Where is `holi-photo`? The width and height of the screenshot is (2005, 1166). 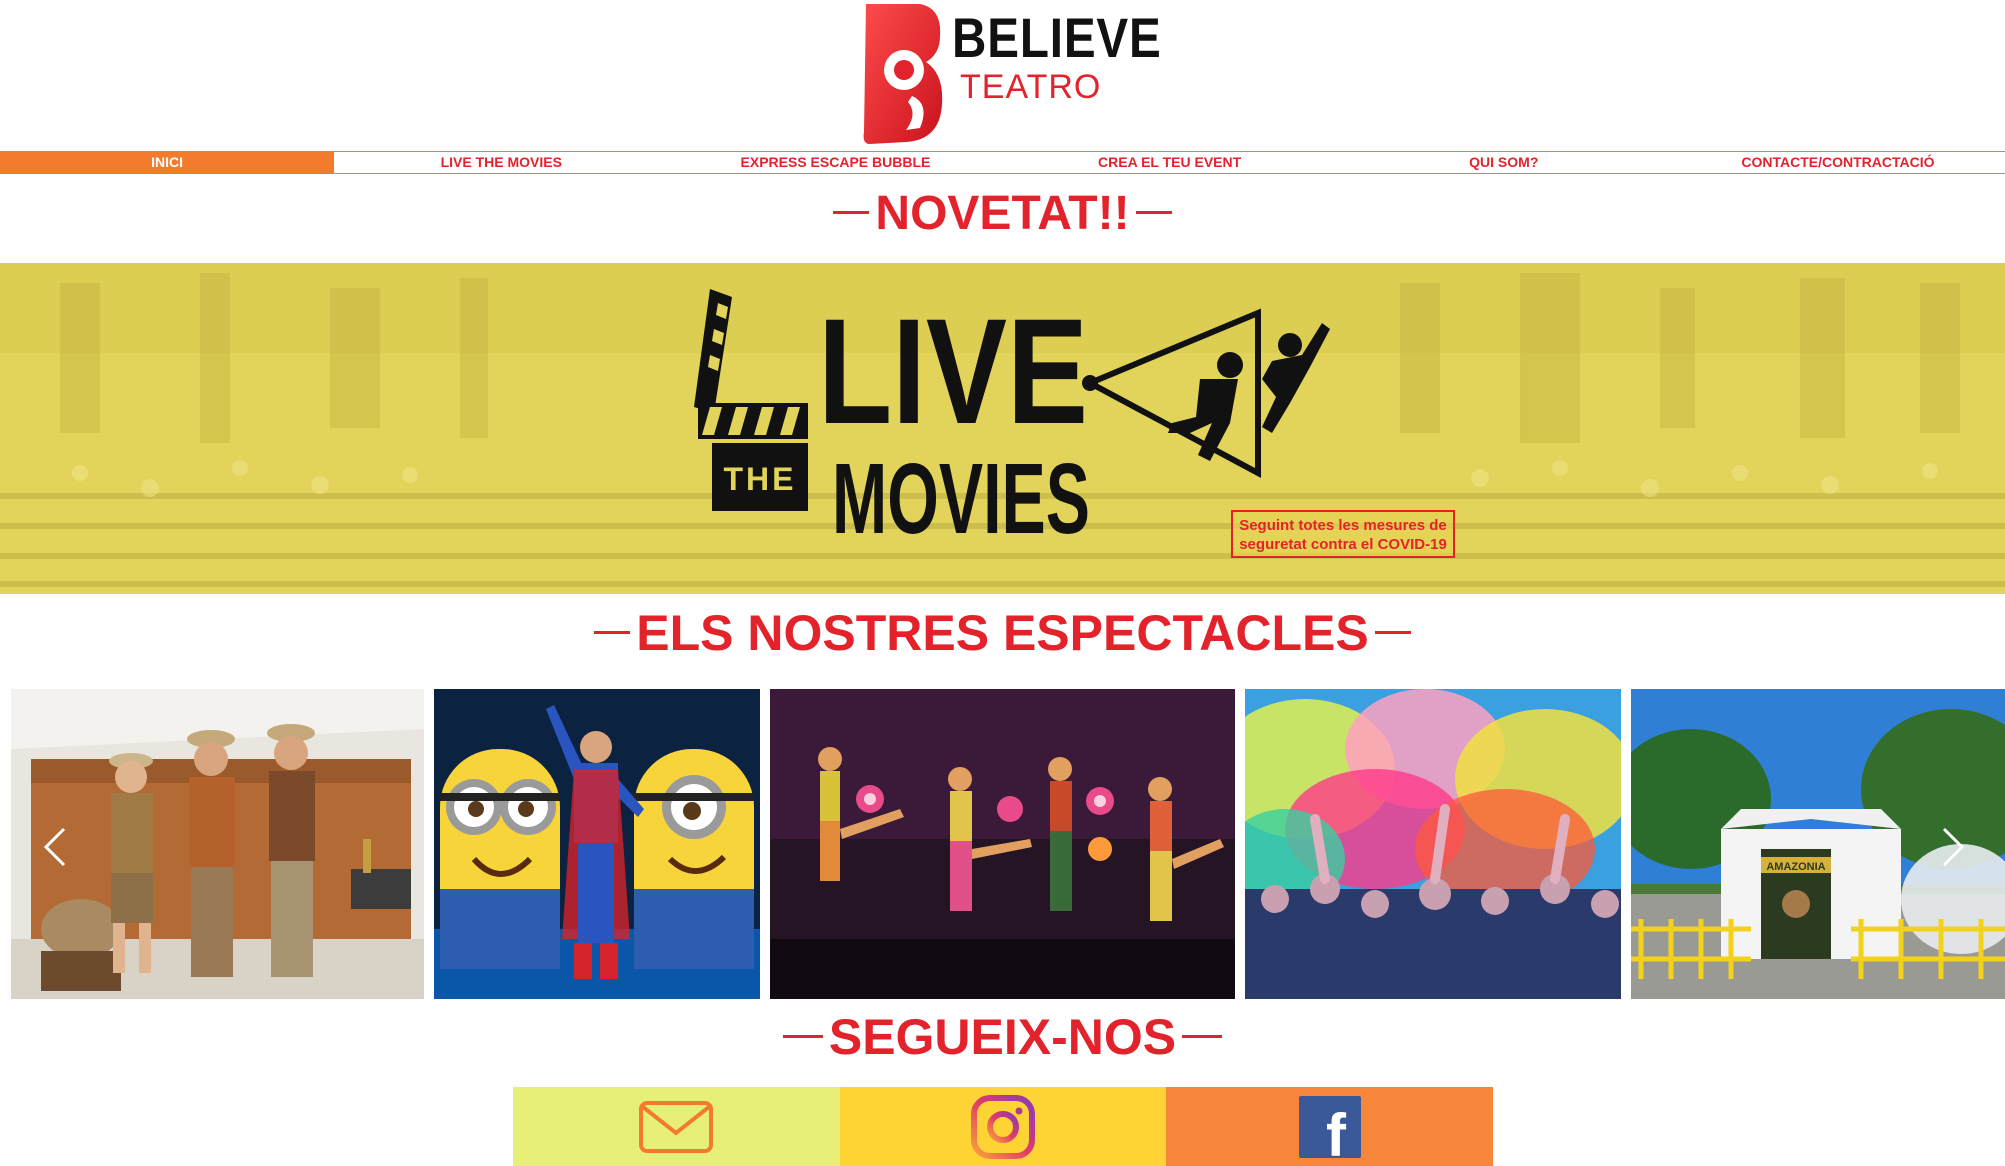
holi-photo is located at coordinates (1433, 844).